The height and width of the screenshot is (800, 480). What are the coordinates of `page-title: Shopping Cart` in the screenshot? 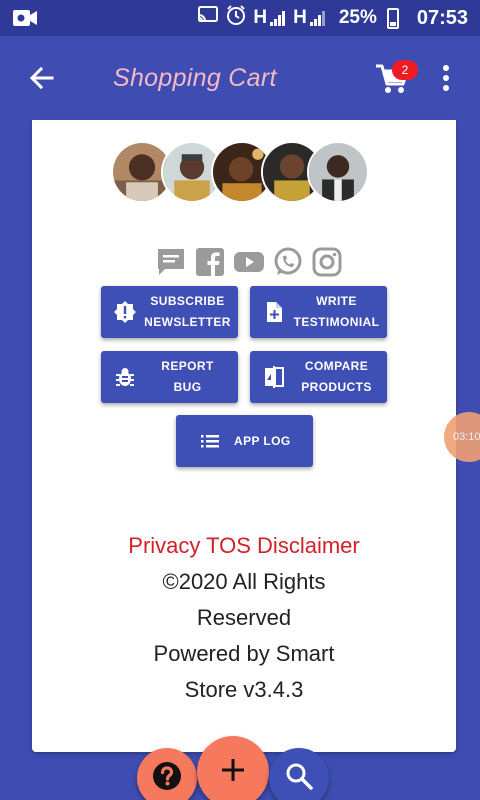 It's located at (195, 78).